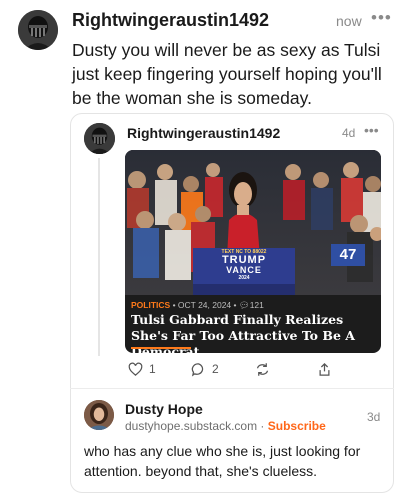  I want to click on quoted-avatar, so click(99, 138).